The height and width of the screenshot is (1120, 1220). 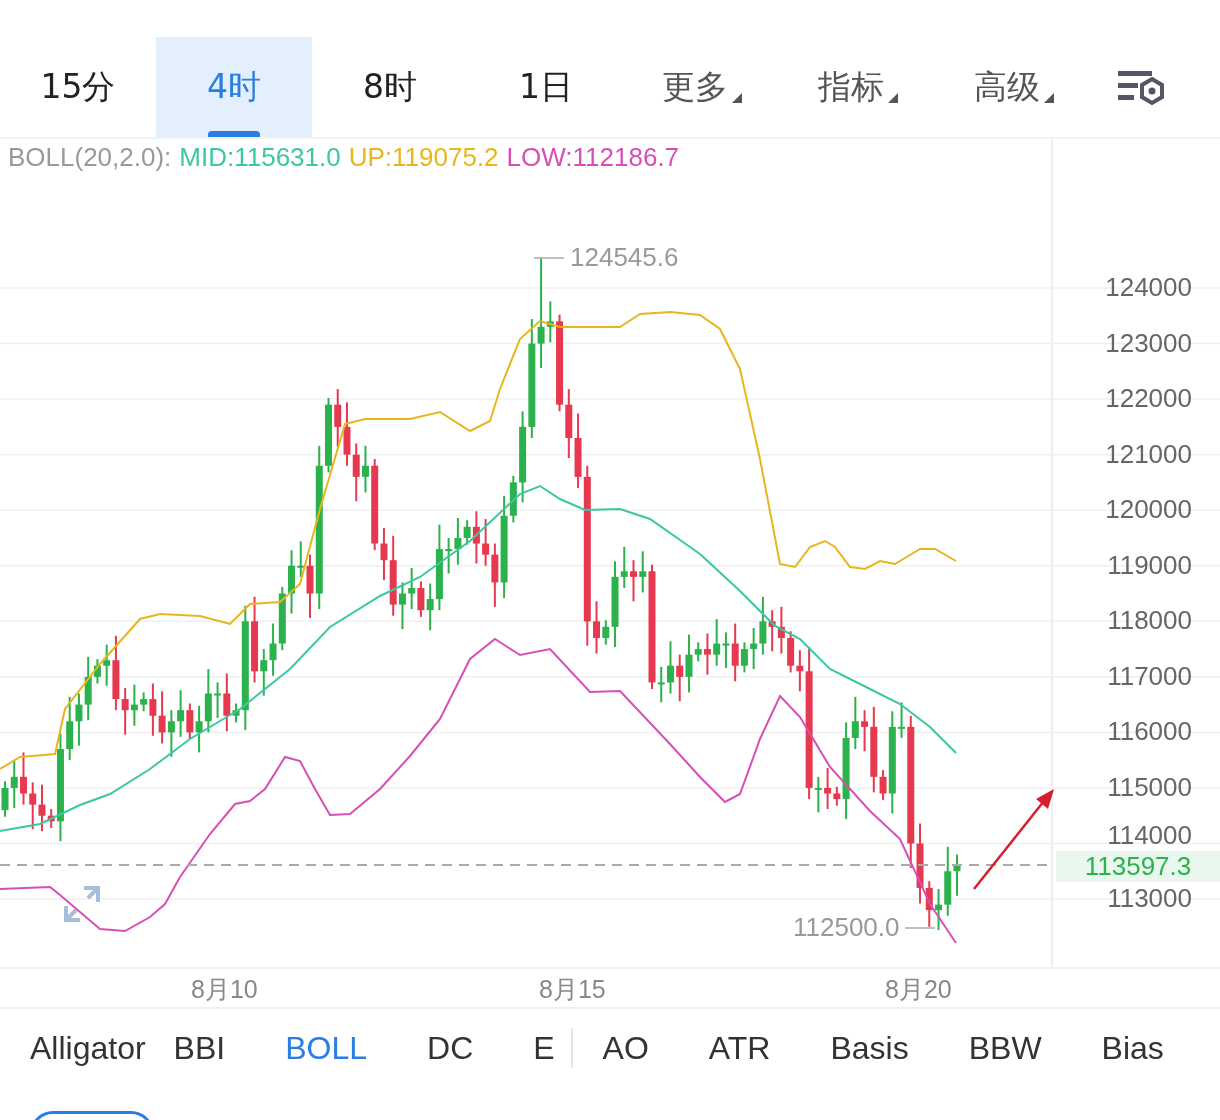 What do you see at coordinates (1149, 732) in the screenshot?
I see `axis-tick-label: 116000` at bounding box center [1149, 732].